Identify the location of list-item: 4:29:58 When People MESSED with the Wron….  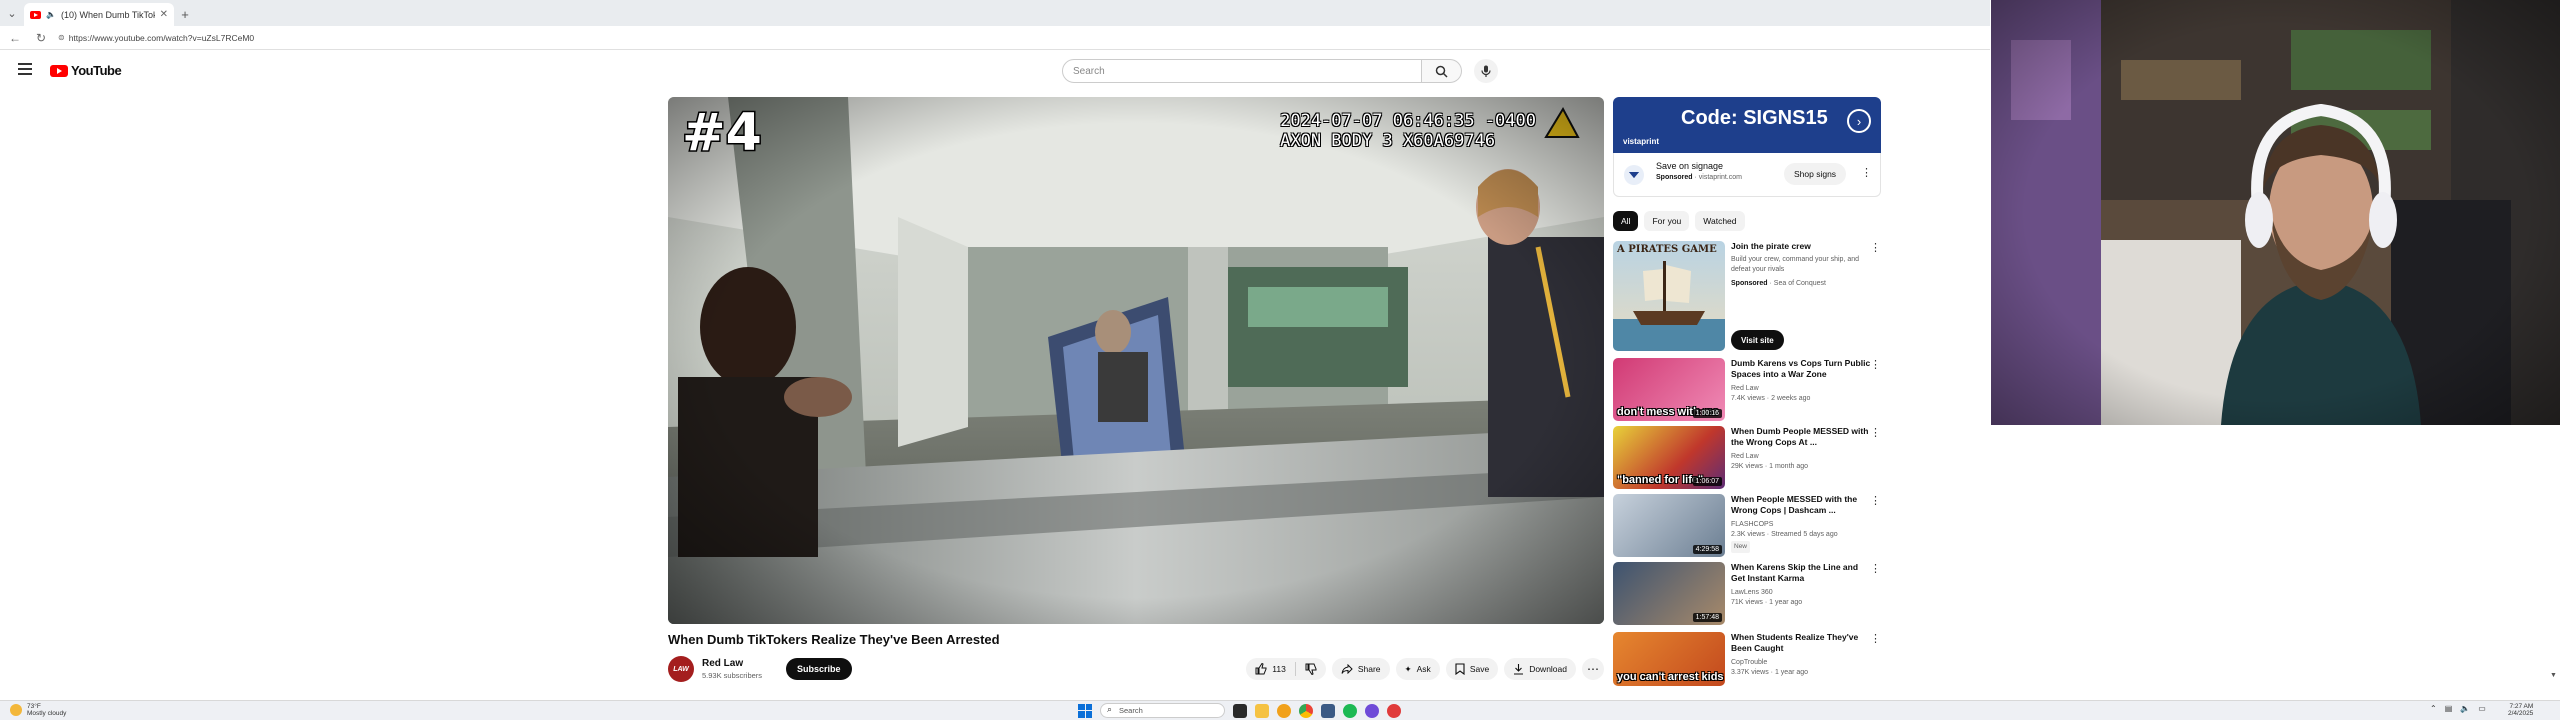
(1747, 527).